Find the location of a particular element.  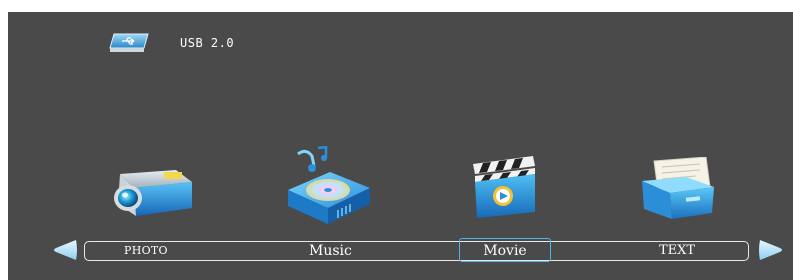

usb-device-label: USB 2.0 is located at coordinates (207, 43).